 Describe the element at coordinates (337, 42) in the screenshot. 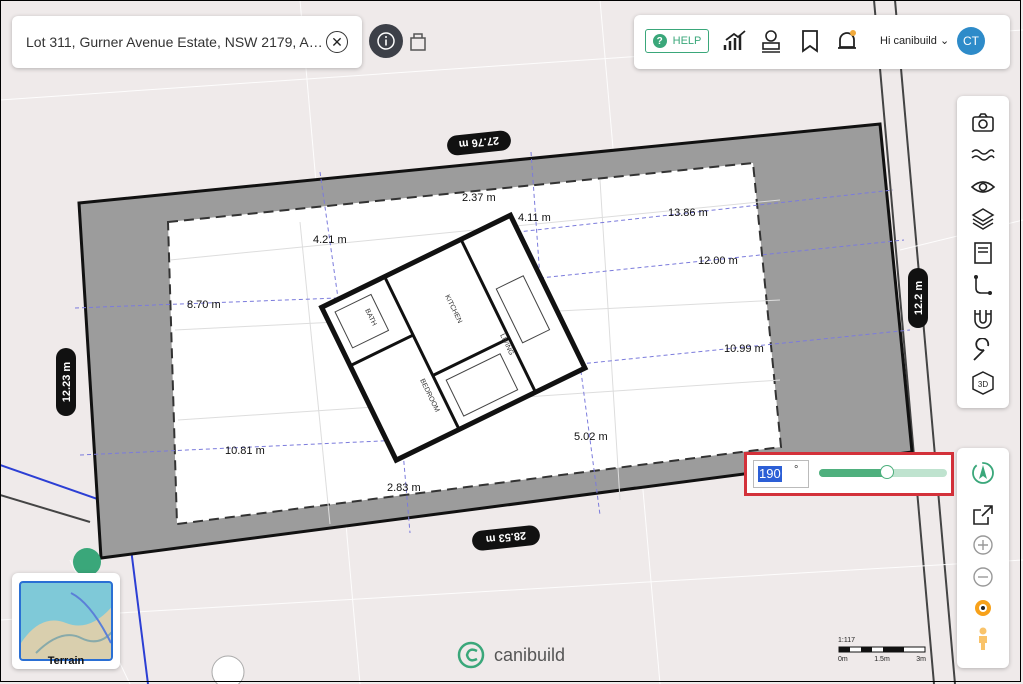

I see `close-icon: ✕` at that location.